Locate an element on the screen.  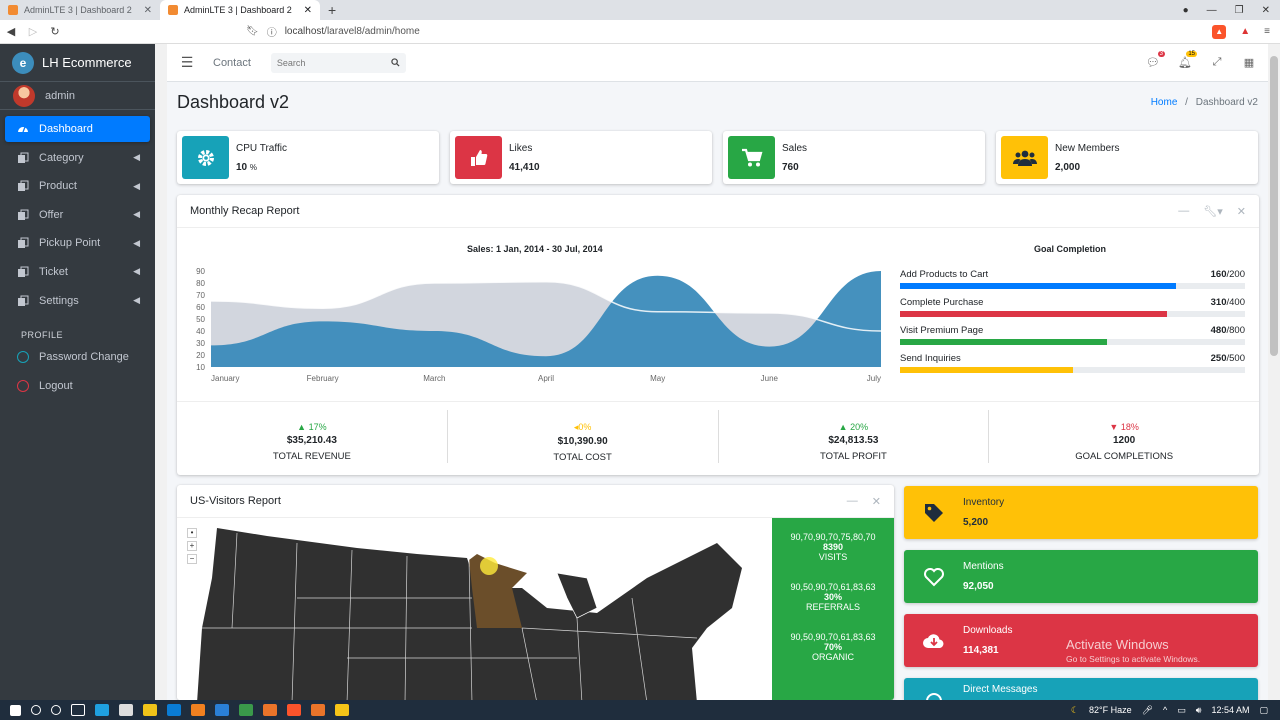
xampp-icon is located at coordinates (270, 710).